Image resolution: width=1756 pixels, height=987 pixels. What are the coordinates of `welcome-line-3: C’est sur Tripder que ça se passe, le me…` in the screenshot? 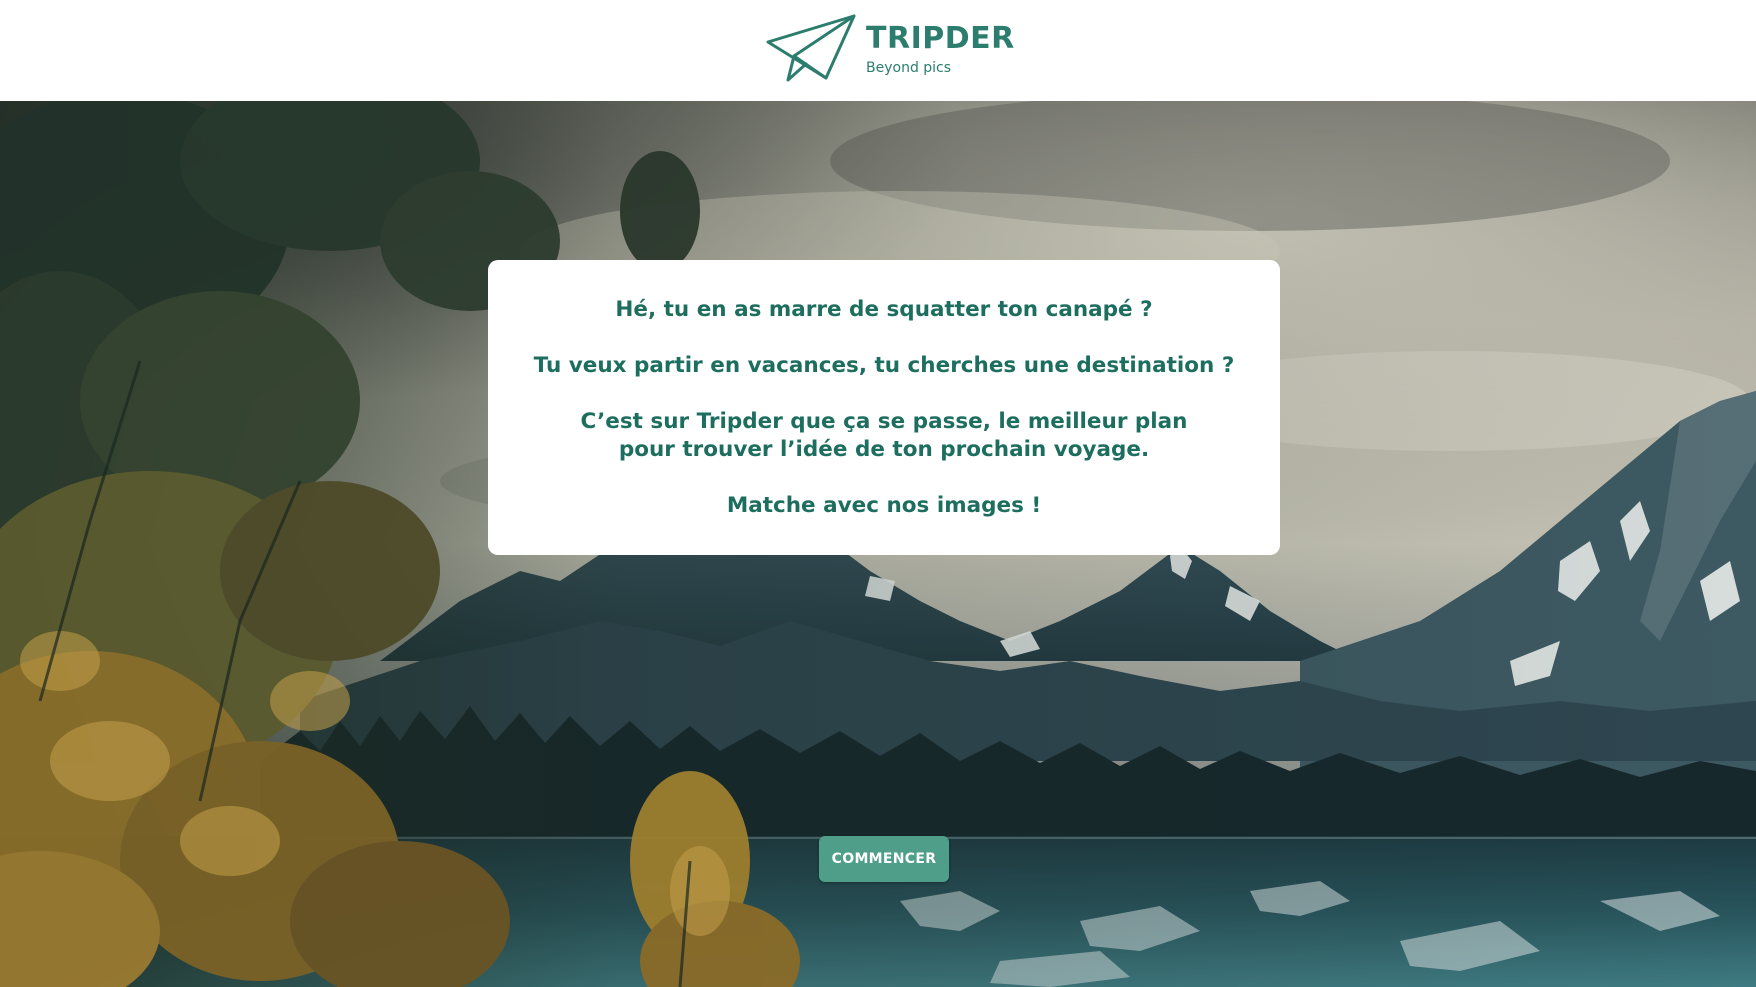 It's located at (884, 435).